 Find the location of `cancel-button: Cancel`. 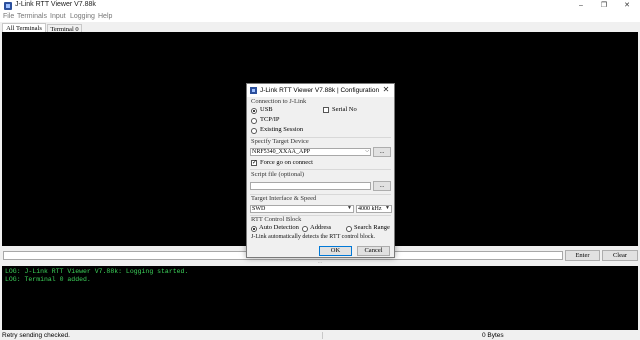

cancel-button: Cancel is located at coordinates (373, 251).